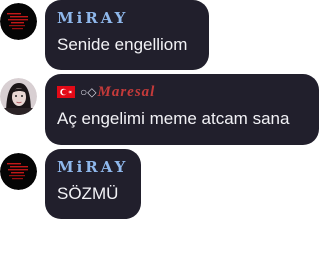 The width and height of the screenshot is (320, 270). Describe the element at coordinates (182, 92) in the screenshot. I see `sender-name: ○◇ Maresal` at that location.